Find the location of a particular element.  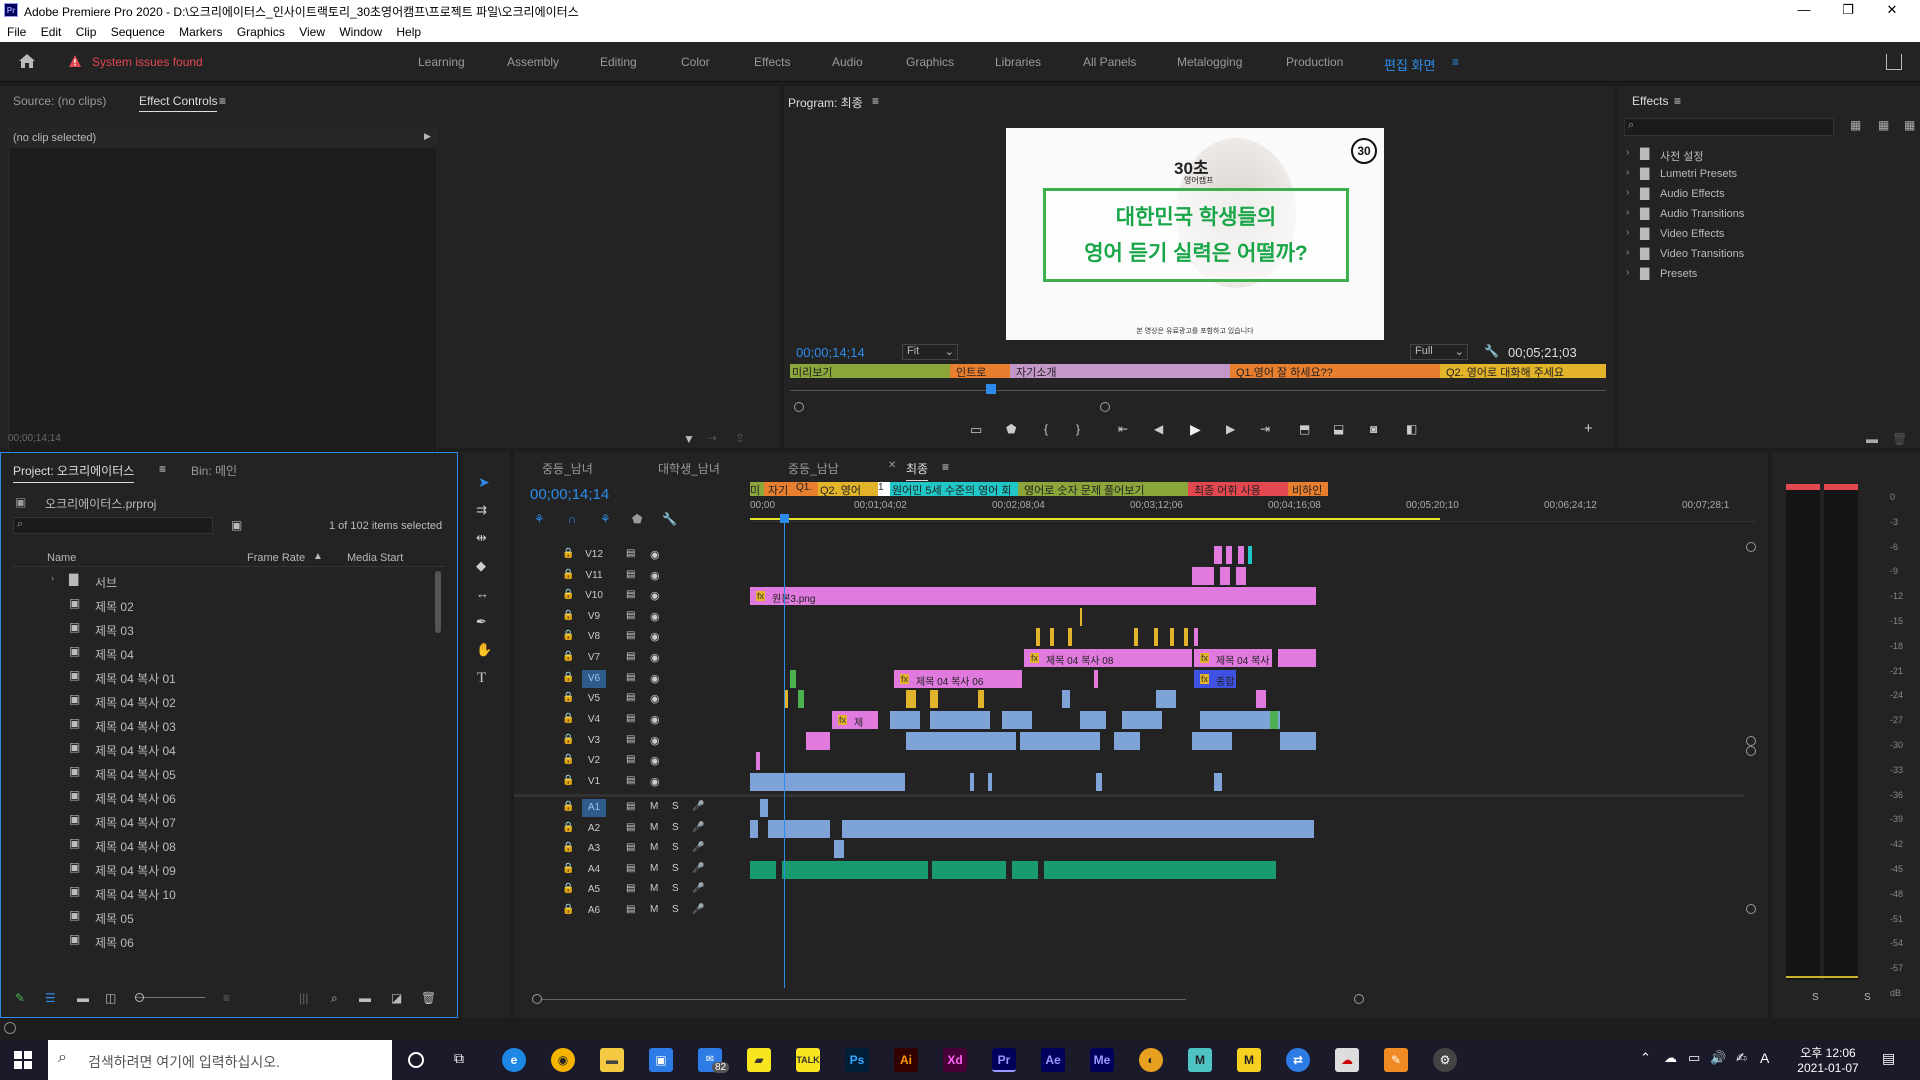

timeline-clip: fx 제목 04 복사 08 is located at coordinates (1108, 658).